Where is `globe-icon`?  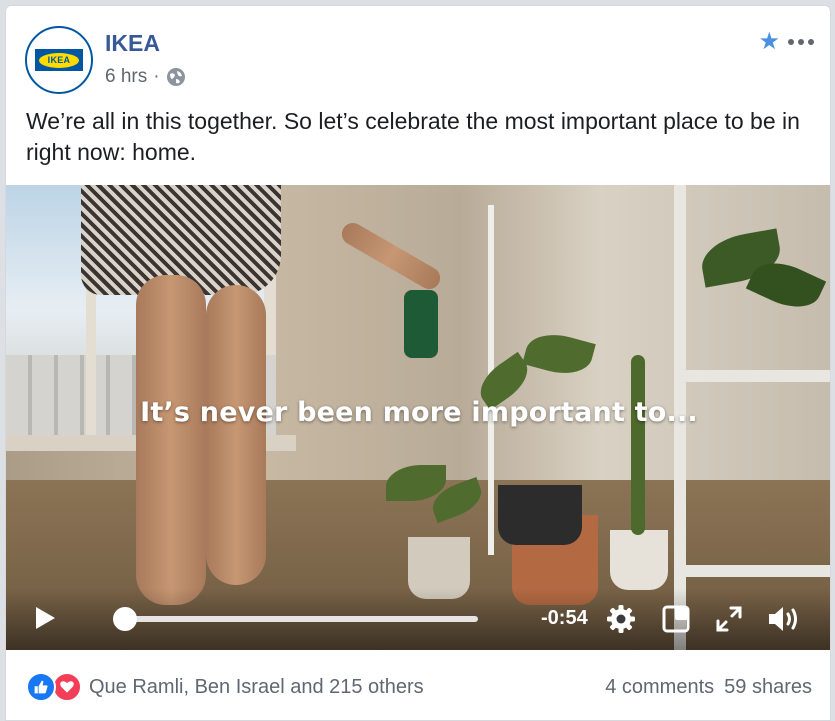
globe-icon is located at coordinates (176, 77).